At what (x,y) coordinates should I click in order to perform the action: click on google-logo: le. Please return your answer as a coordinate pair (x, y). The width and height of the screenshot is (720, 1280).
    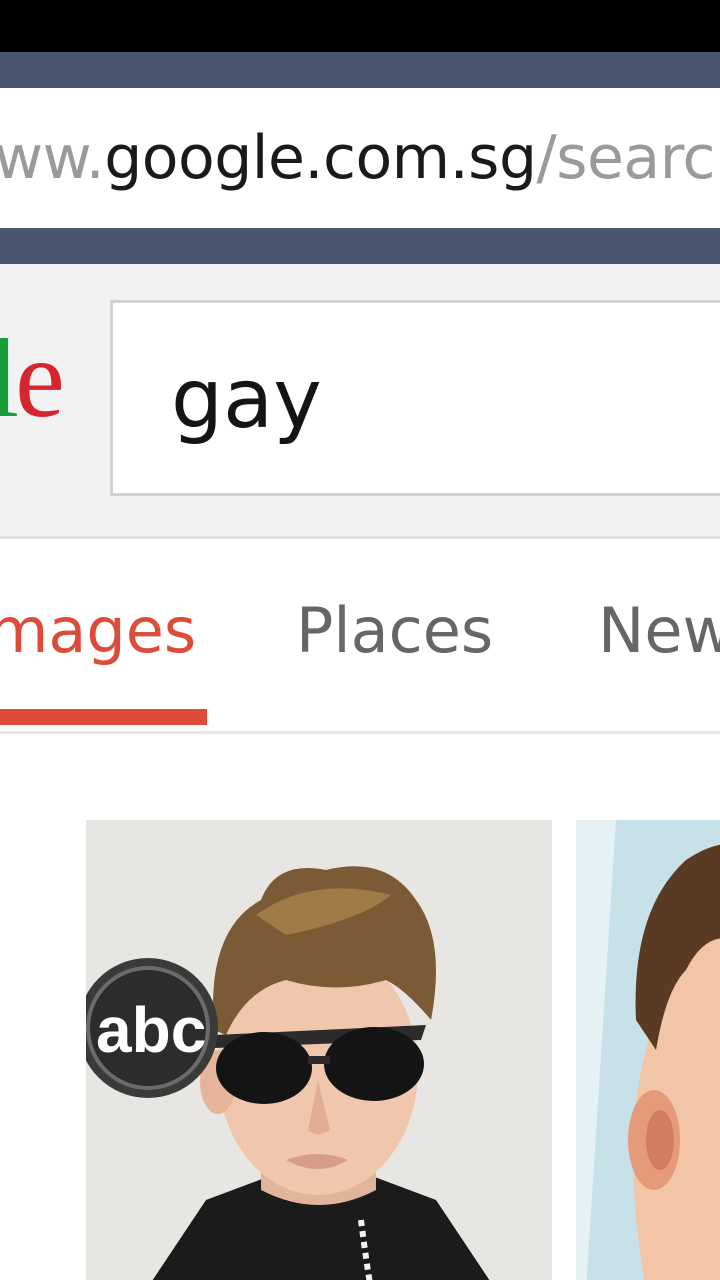
    Looking at the image, I should click on (32, 379).